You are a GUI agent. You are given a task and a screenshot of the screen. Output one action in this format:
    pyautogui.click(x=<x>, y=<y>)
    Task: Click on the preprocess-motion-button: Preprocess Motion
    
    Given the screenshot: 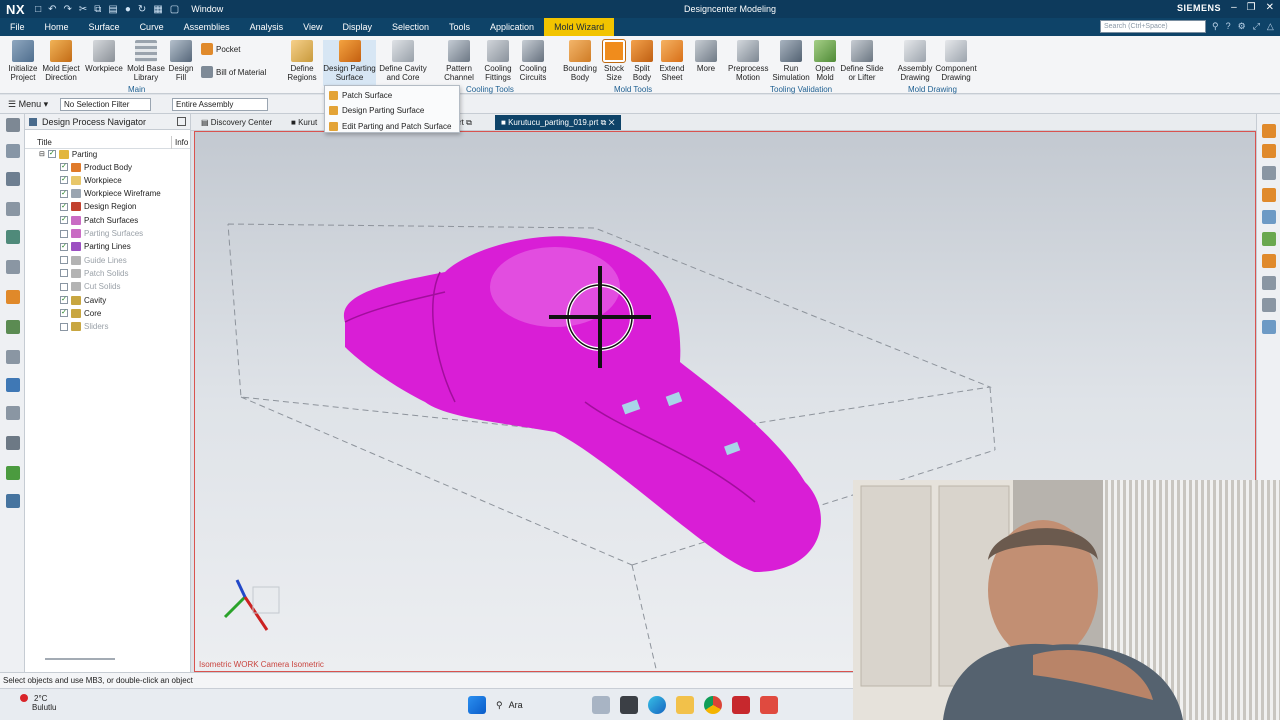 What is the action you would take?
    pyautogui.click(x=748, y=61)
    